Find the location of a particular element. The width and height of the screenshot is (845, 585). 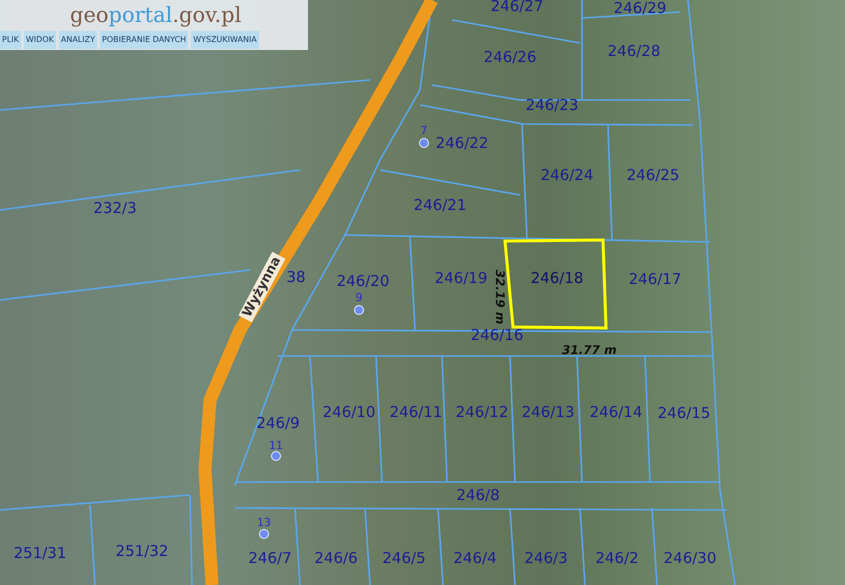

parcel-number: 246/11 is located at coordinates (416, 412).